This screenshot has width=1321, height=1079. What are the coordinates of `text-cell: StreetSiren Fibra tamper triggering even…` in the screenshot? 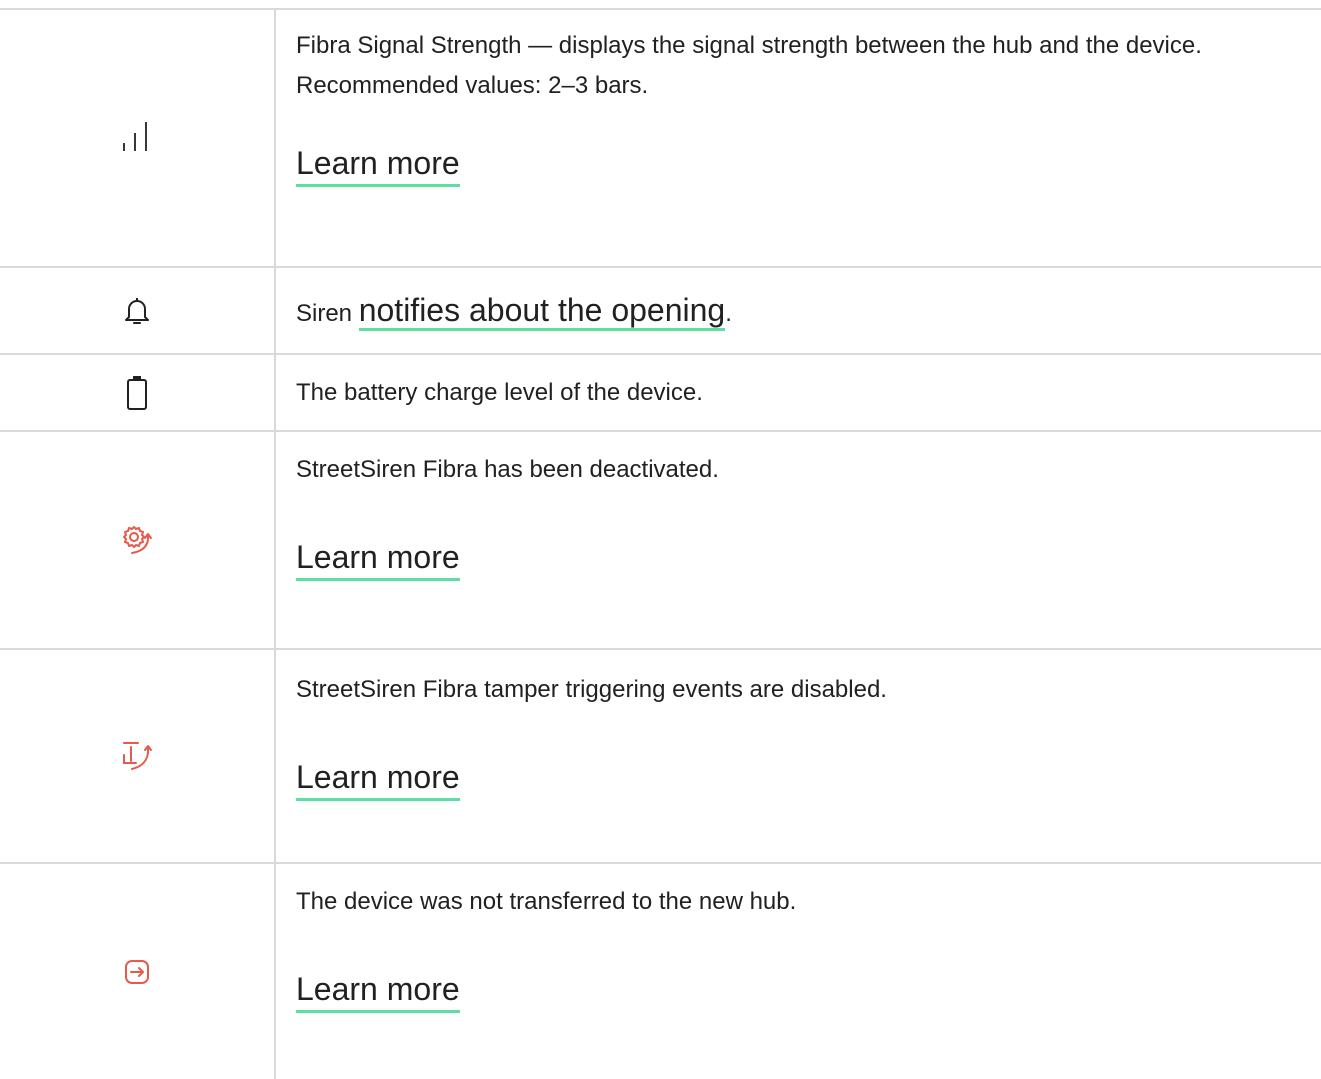 It's located at (802, 735).